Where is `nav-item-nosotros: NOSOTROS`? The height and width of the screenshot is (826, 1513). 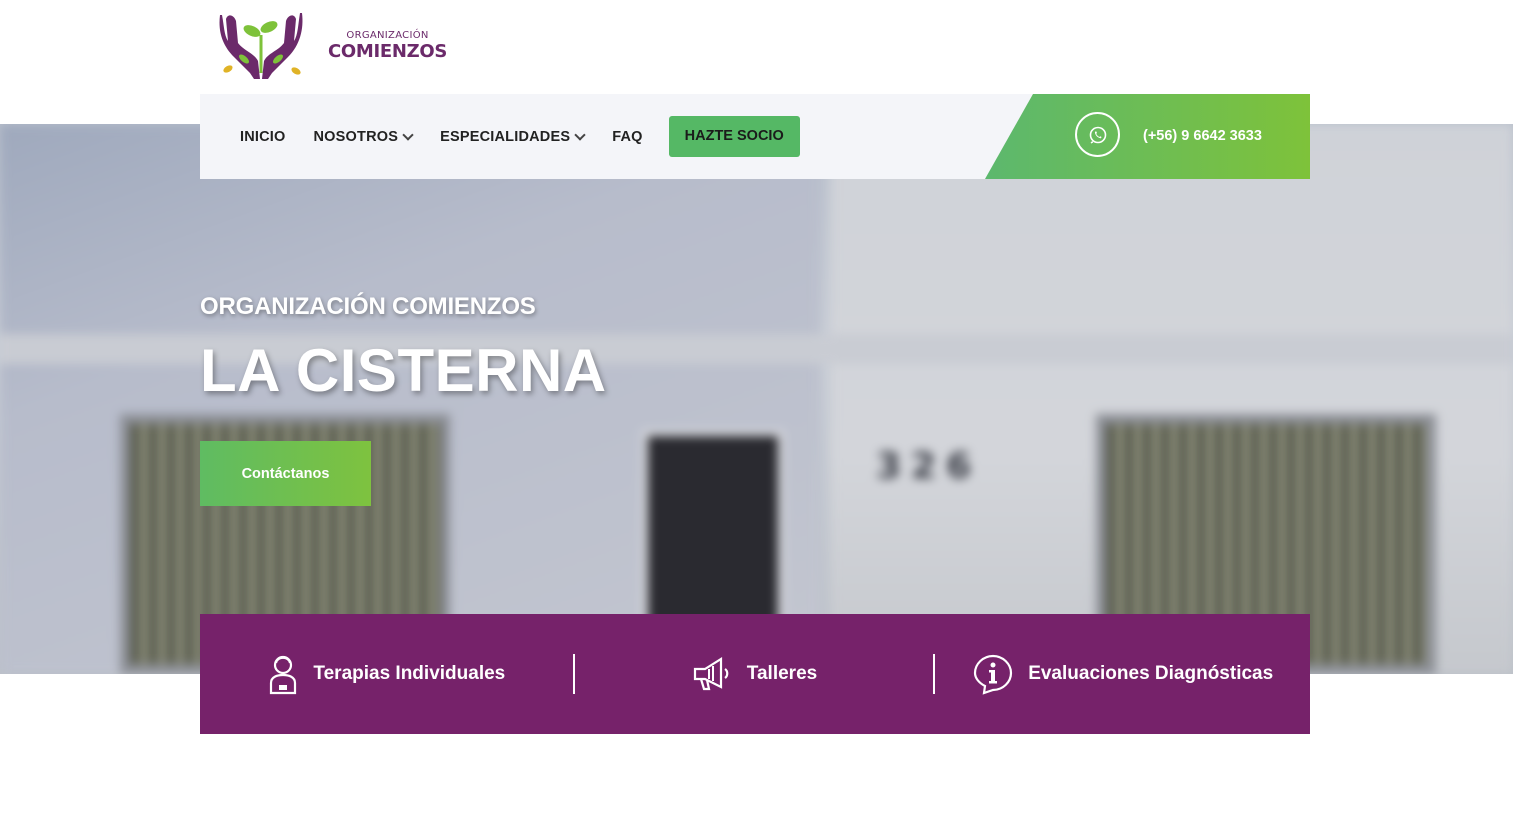
nav-item-nosotros: NOSOTROS is located at coordinates (363, 136).